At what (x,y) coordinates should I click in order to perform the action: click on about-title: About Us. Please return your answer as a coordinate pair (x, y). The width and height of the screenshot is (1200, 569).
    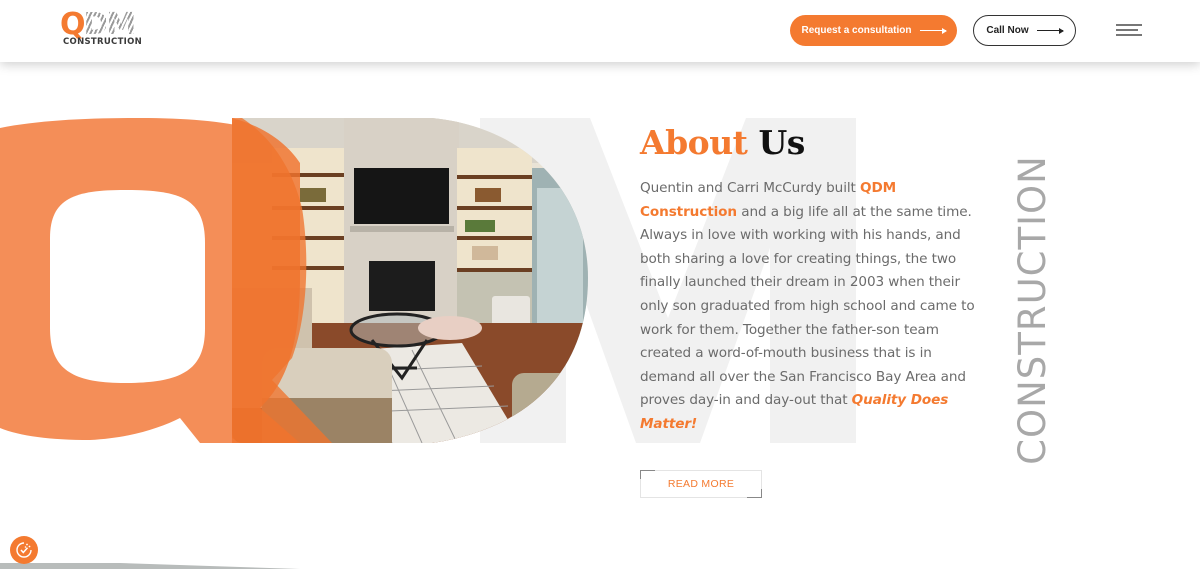
    Looking at the image, I should click on (722, 143).